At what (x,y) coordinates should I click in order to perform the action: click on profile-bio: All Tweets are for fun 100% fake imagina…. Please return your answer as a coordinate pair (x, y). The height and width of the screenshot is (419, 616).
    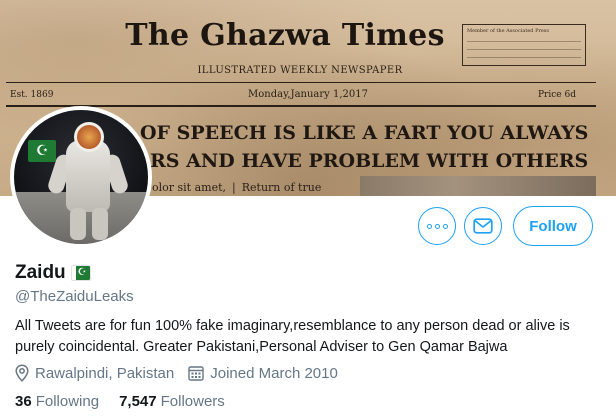
    Looking at the image, I should click on (292, 336).